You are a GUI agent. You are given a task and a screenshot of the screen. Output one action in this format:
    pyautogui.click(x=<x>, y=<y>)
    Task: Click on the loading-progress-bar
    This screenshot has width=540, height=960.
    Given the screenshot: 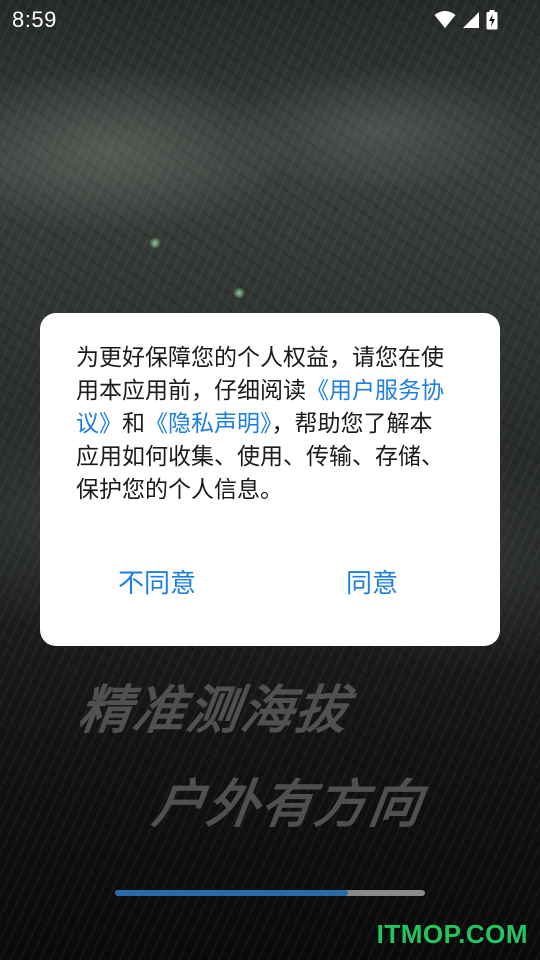 What is the action you would take?
    pyautogui.click(x=270, y=893)
    